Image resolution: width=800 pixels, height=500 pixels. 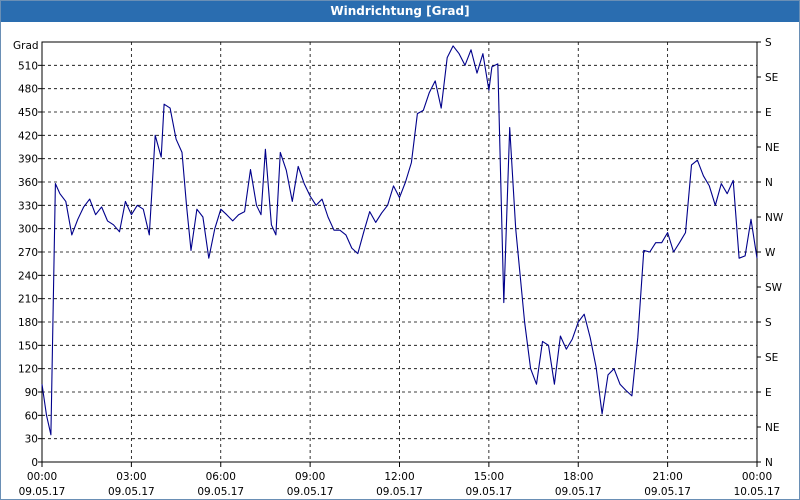 I want to click on x-tick-date: 10.05.17, so click(x=757, y=492).